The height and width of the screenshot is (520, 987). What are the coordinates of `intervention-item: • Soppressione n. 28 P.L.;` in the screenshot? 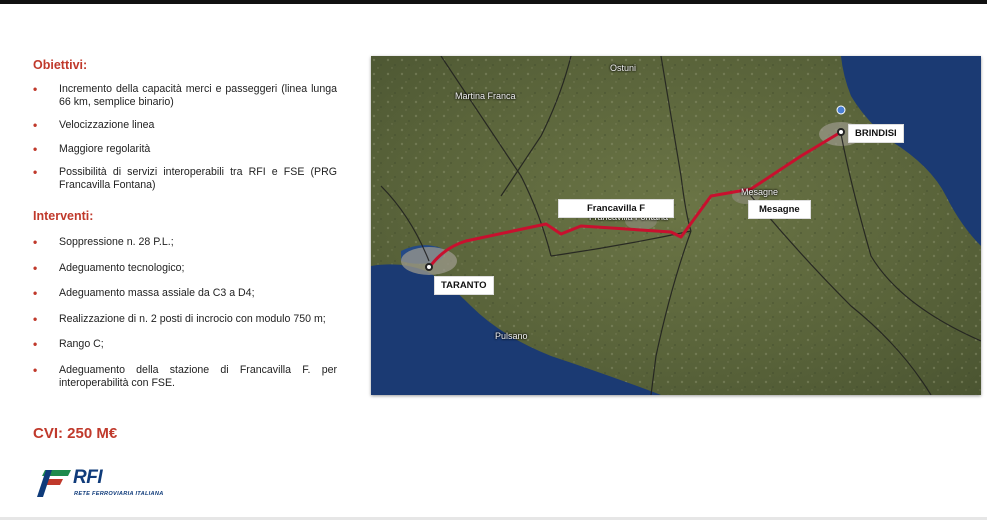 It's located at (103, 242).